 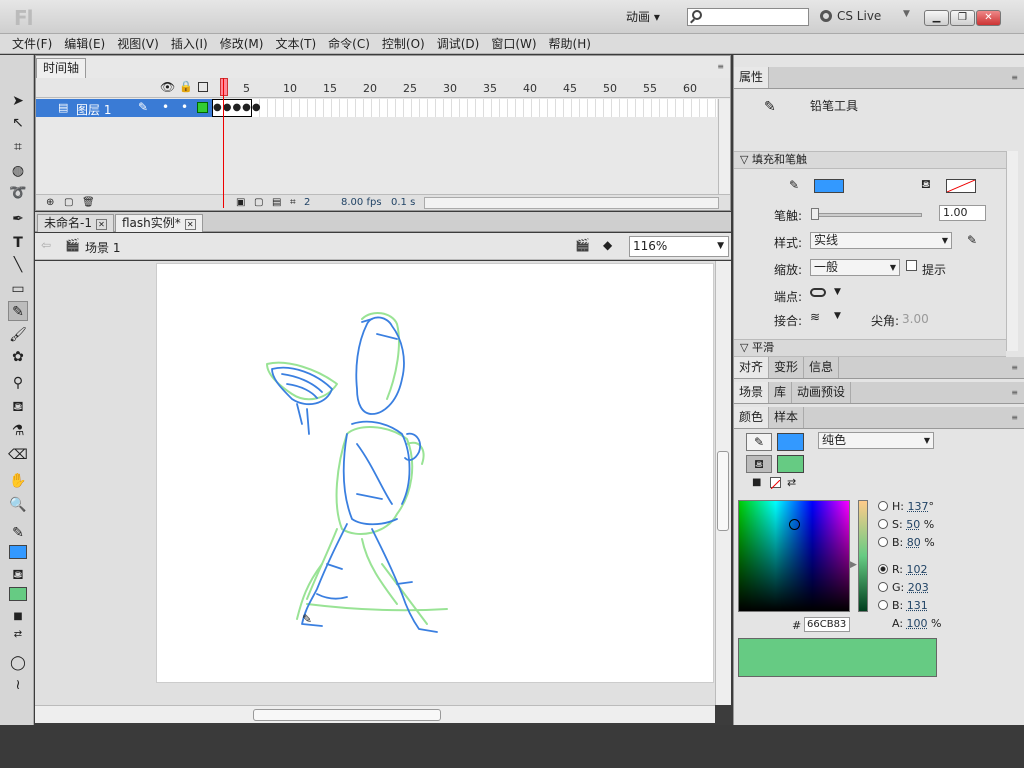 I want to click on paint-bucket-tool-icon: ⛾, so click(x=18, y=407).